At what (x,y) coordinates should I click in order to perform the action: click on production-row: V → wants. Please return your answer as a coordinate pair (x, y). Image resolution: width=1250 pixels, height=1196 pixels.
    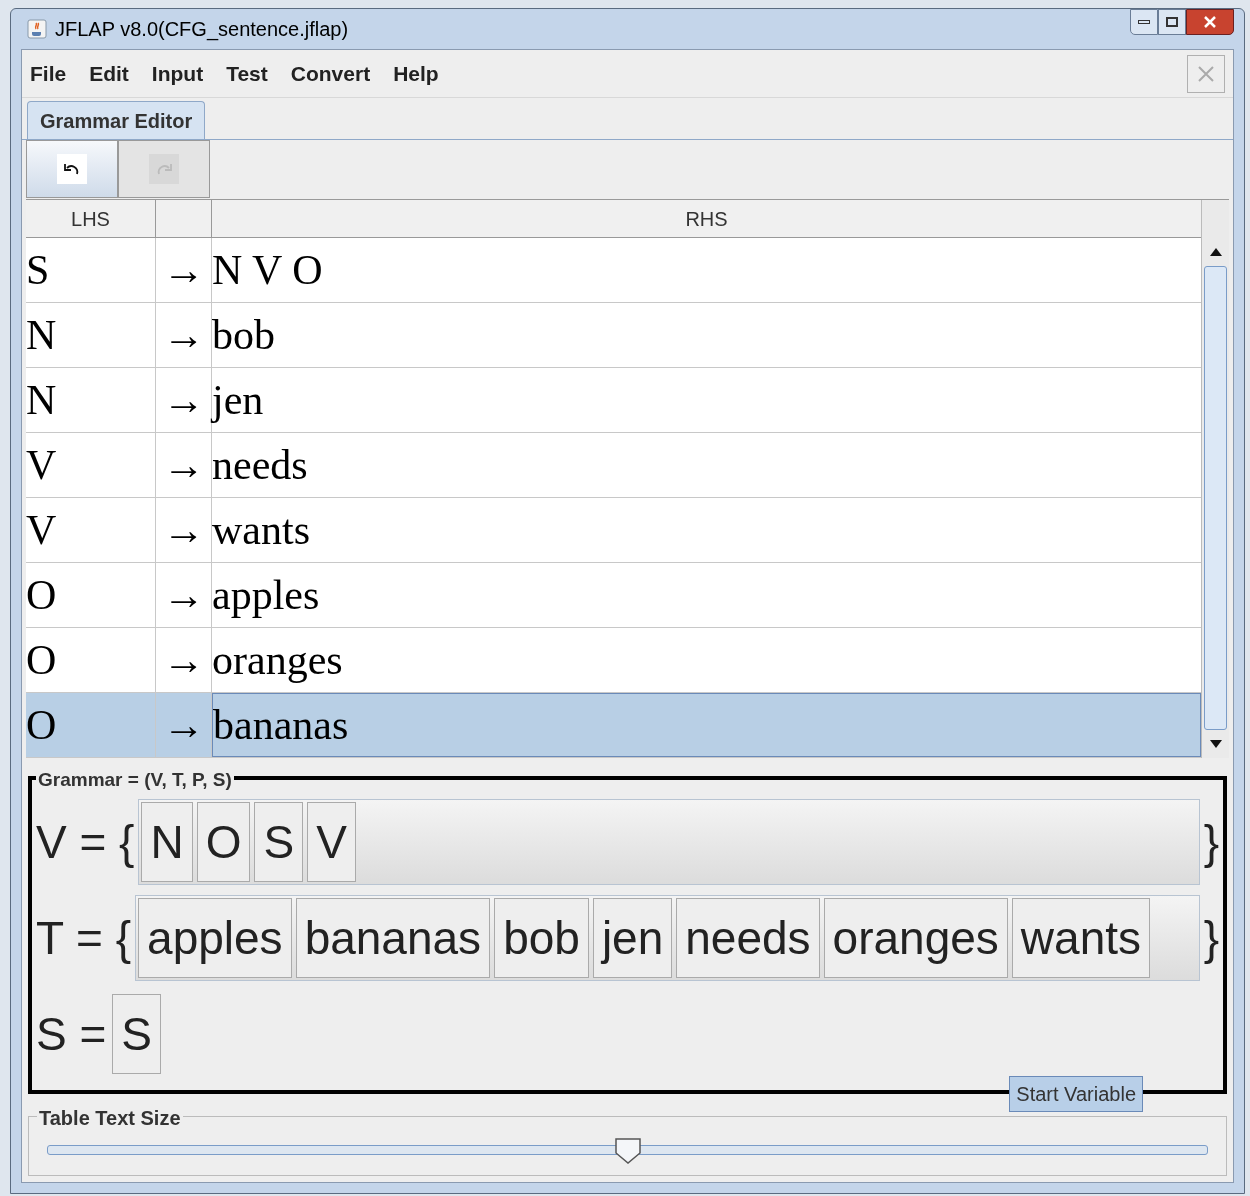
    Looking at the image, I should click on (613, 530).